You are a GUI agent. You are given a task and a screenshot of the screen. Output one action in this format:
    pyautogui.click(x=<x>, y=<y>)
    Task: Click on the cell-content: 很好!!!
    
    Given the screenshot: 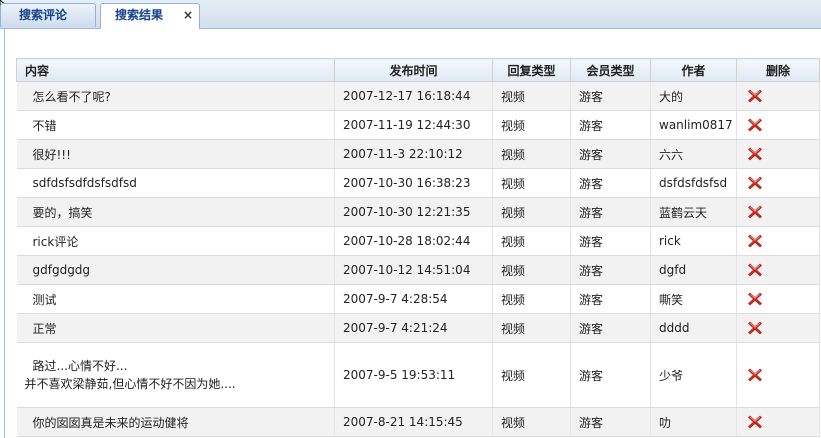 What is the action you would take?
    pyautogui.click(x=175, y=154)
    